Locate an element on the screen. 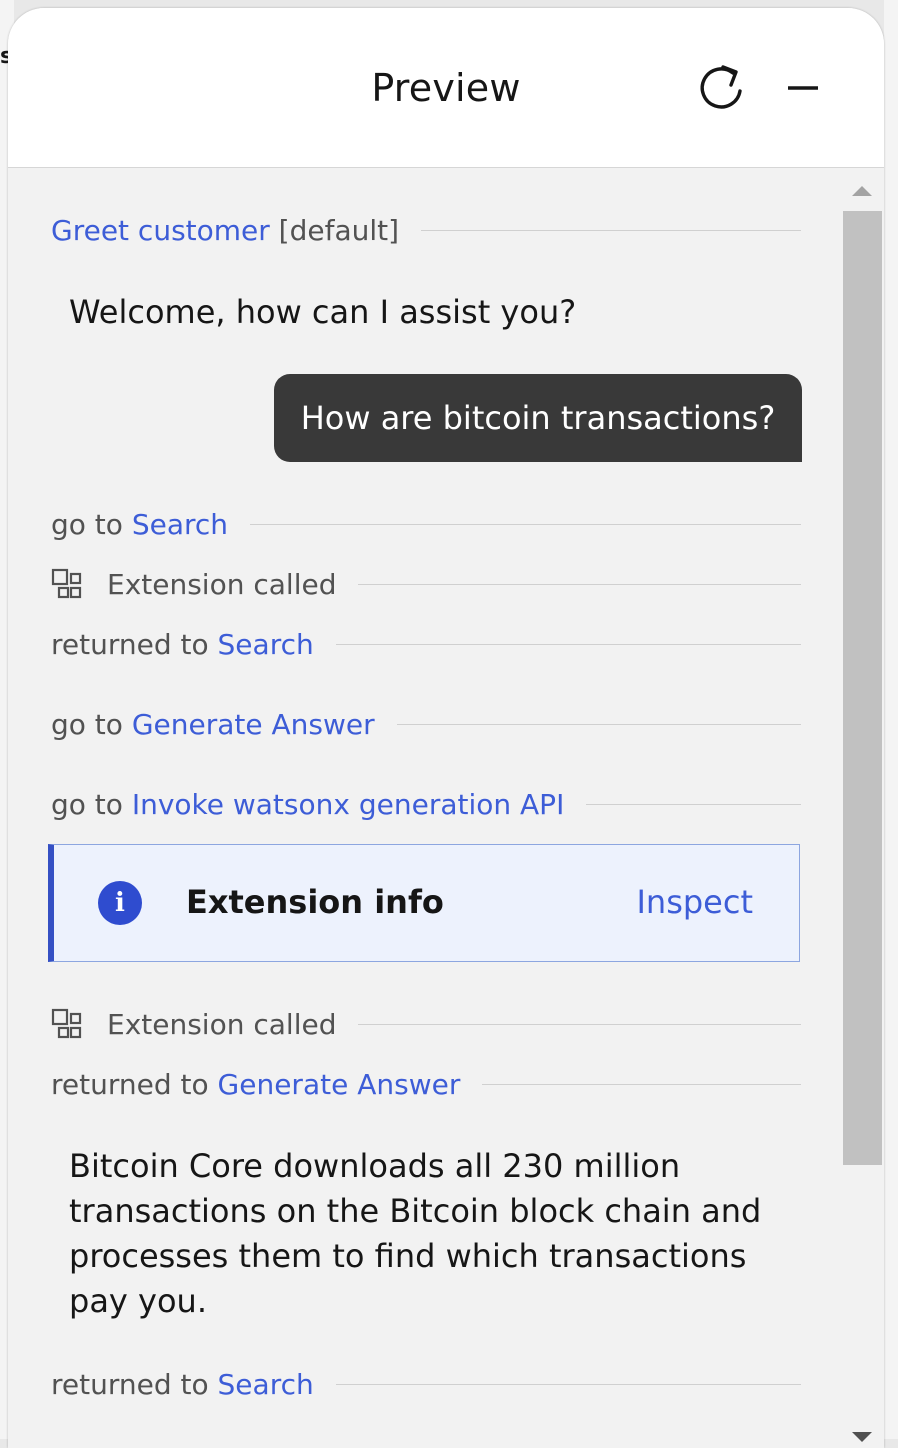 This screenshot has width=898, height=1448. preview-header: Preview is located at coordinates (446, 88).